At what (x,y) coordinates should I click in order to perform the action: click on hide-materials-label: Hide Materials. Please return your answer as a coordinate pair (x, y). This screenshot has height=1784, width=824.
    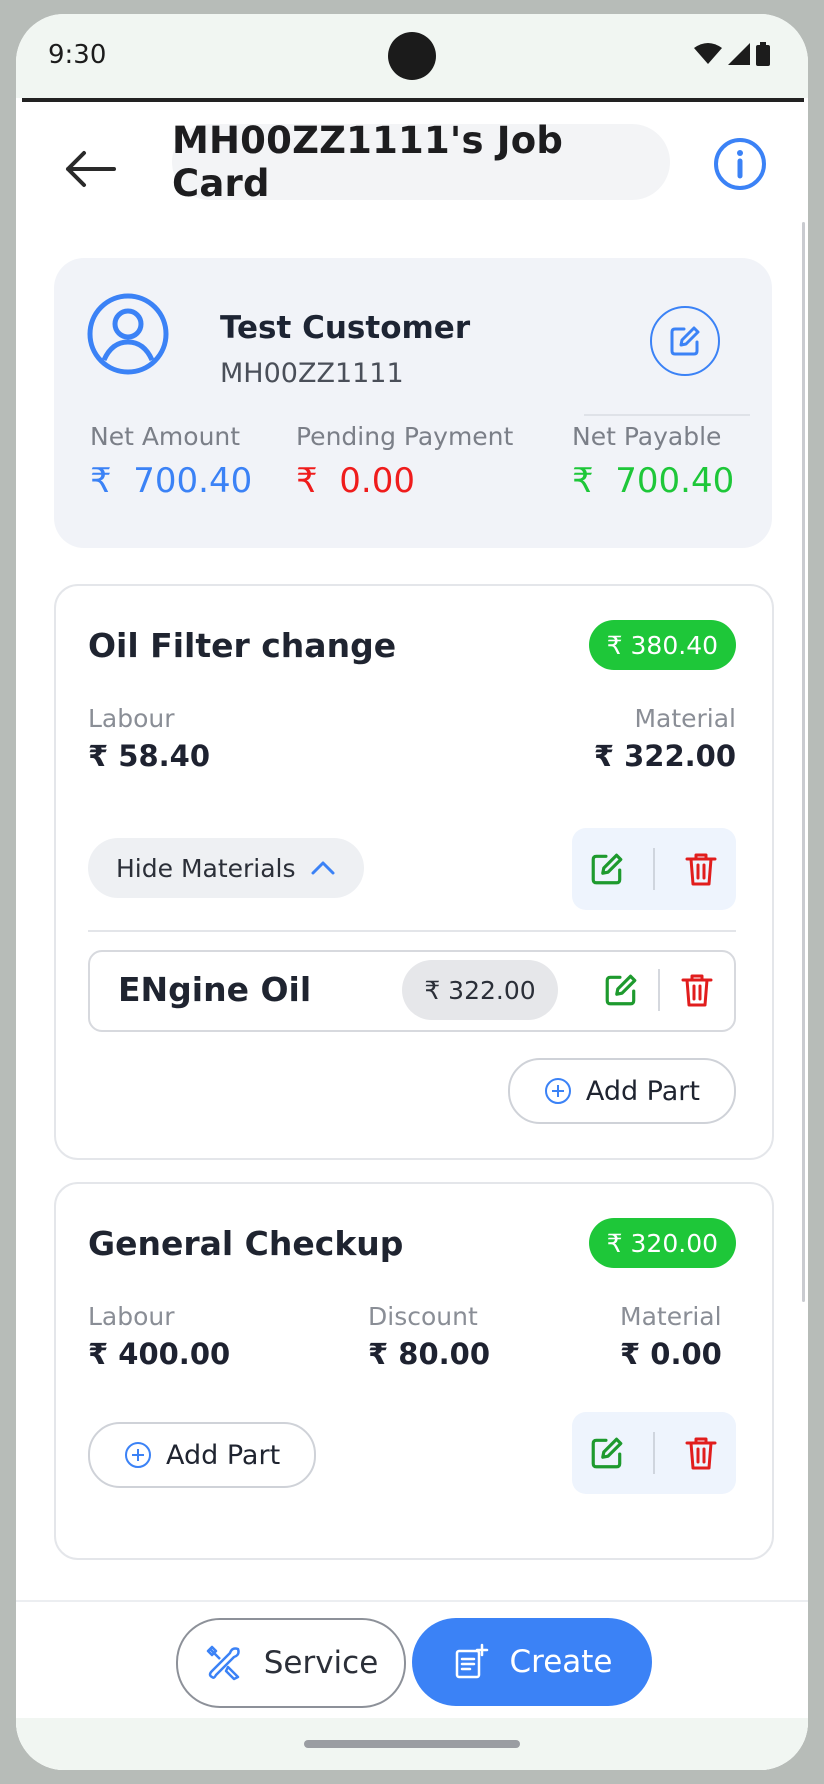
    Looking at the image, I should click on (206, 868).